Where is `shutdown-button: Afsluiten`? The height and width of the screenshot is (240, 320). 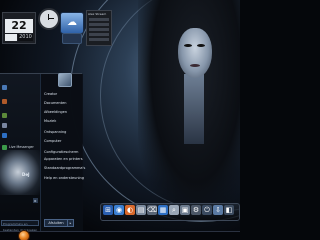
shutdown-button: Afsluiten is located at coordinates (56, 223).